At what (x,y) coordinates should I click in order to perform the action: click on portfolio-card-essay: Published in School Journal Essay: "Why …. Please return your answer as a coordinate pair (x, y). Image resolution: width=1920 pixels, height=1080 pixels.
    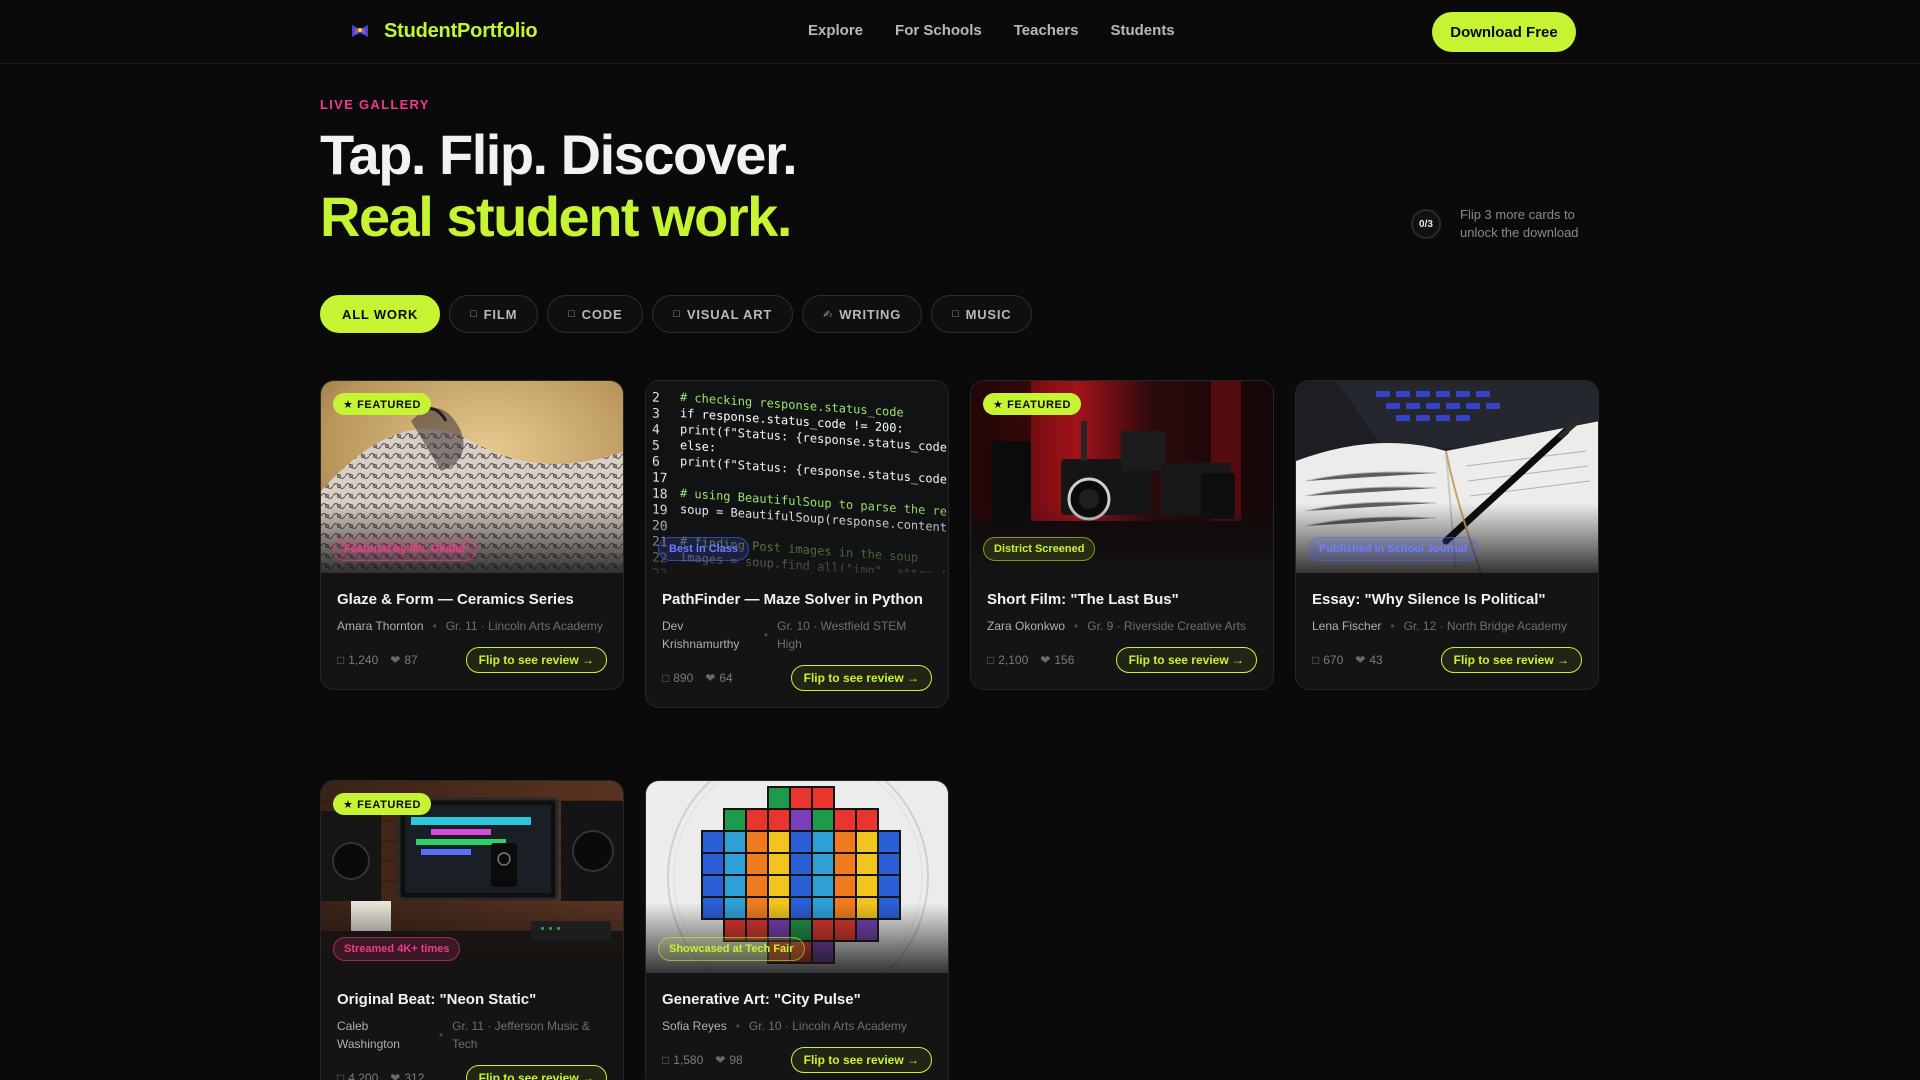
    Looking at the image, I should click on (1447, 535).